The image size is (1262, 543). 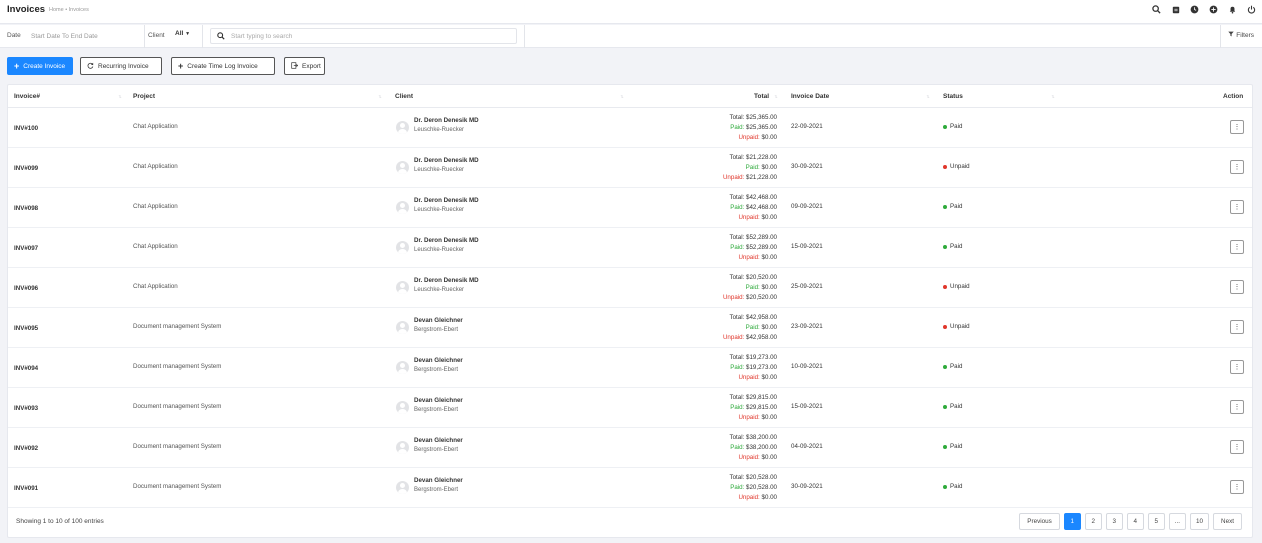 I want to click on next-page-button: Next, so click(x=1227, y=521).